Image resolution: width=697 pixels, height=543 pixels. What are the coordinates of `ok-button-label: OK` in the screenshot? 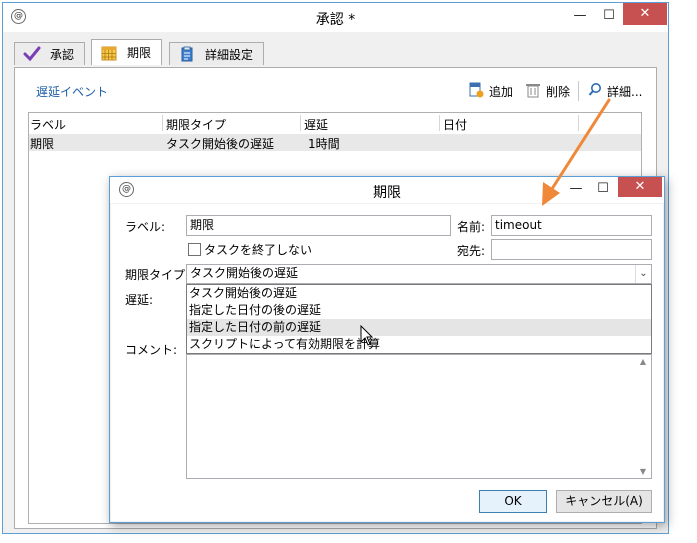 It's located at (513, 501).